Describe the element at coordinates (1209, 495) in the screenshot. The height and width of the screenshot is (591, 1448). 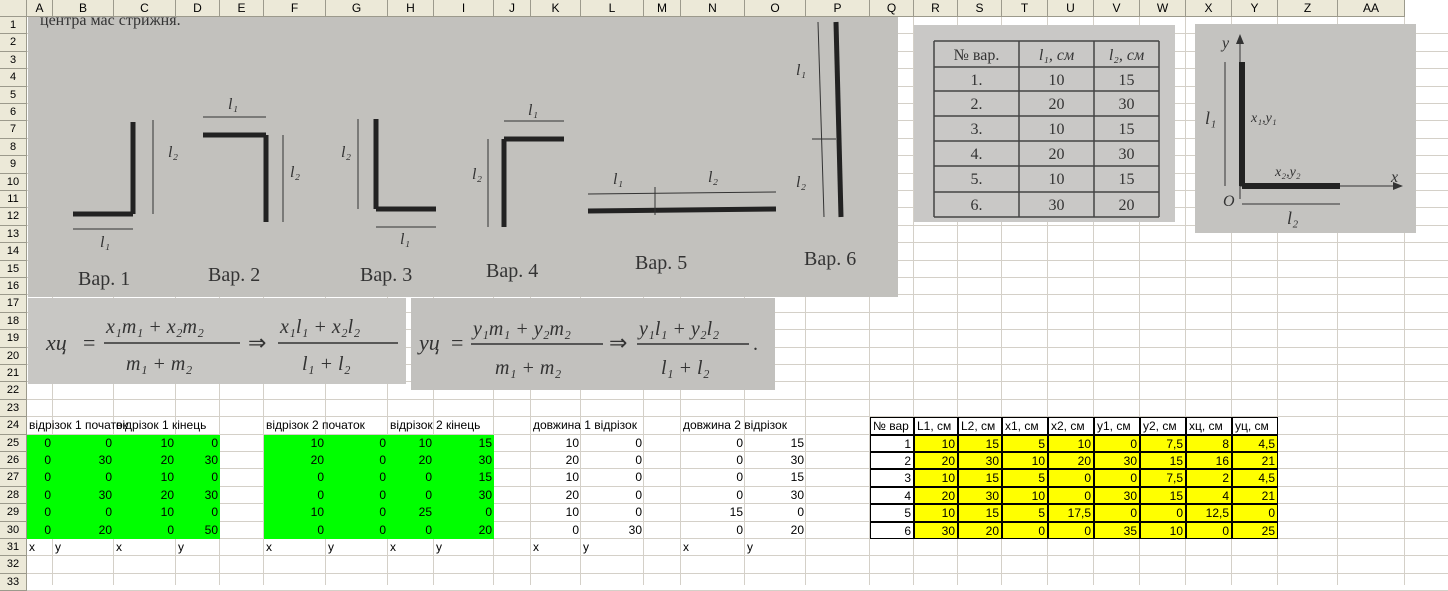
I see `result-cell: 4` at that location.